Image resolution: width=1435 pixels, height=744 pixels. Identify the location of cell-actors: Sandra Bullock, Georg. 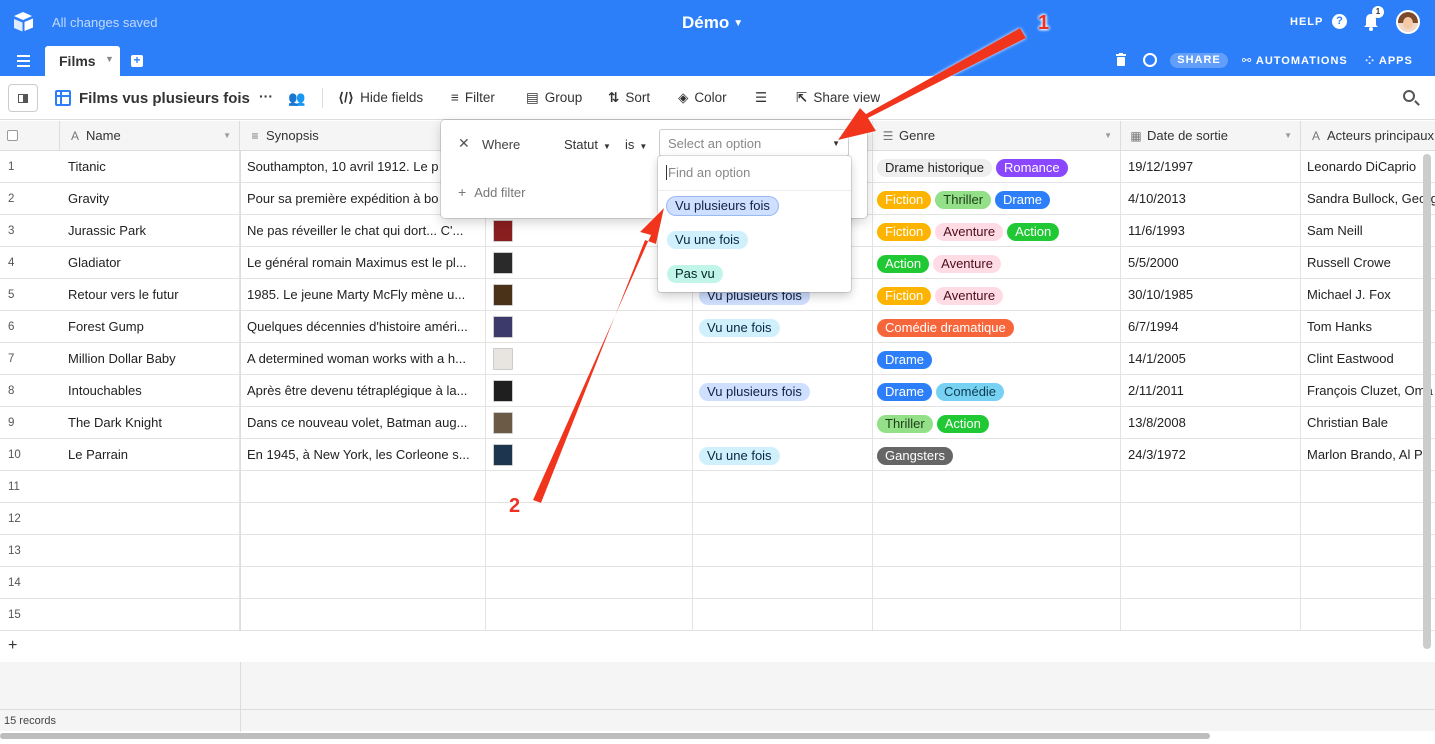
(1368, 199).